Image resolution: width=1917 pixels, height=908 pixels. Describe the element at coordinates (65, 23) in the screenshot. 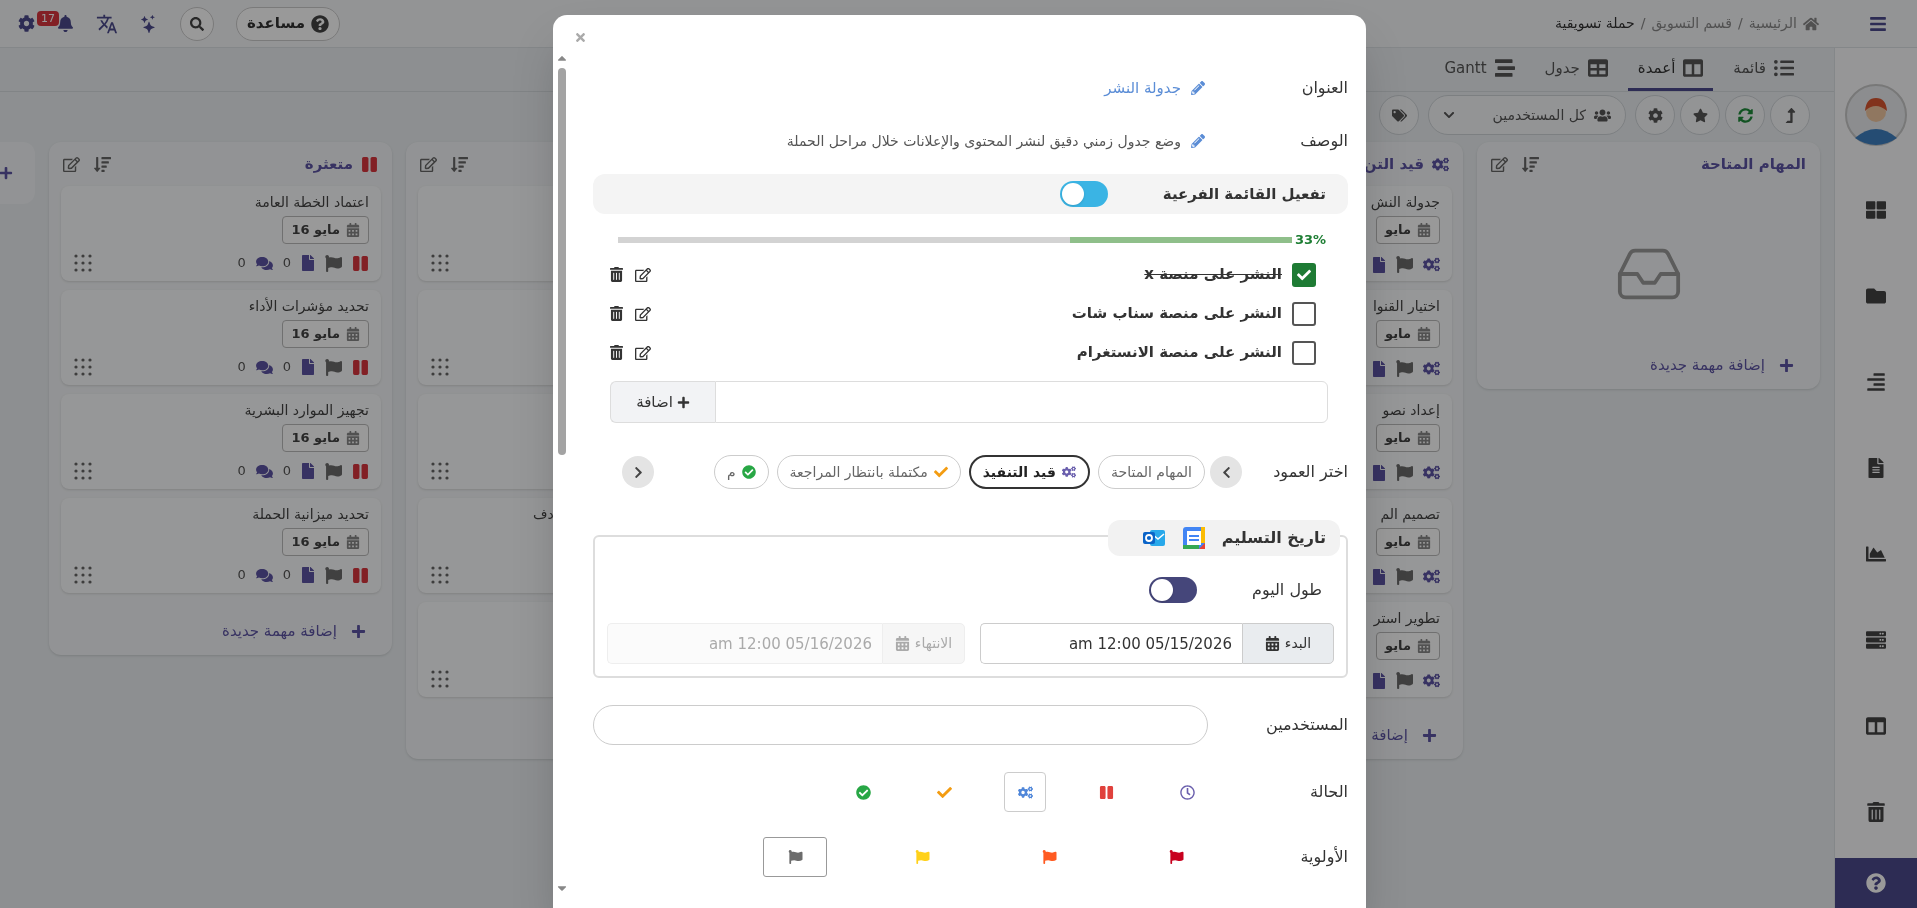

I see `bell-icon` at that location.